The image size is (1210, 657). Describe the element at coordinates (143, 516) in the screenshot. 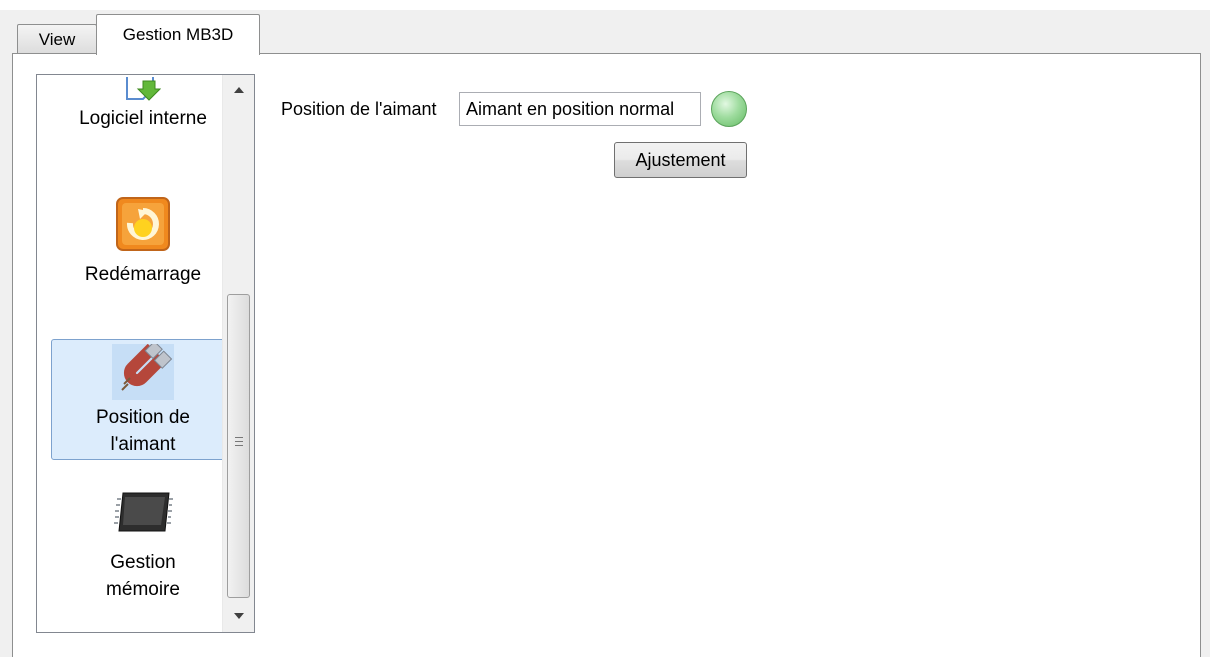

I see `memory-chip-icon` at that location.